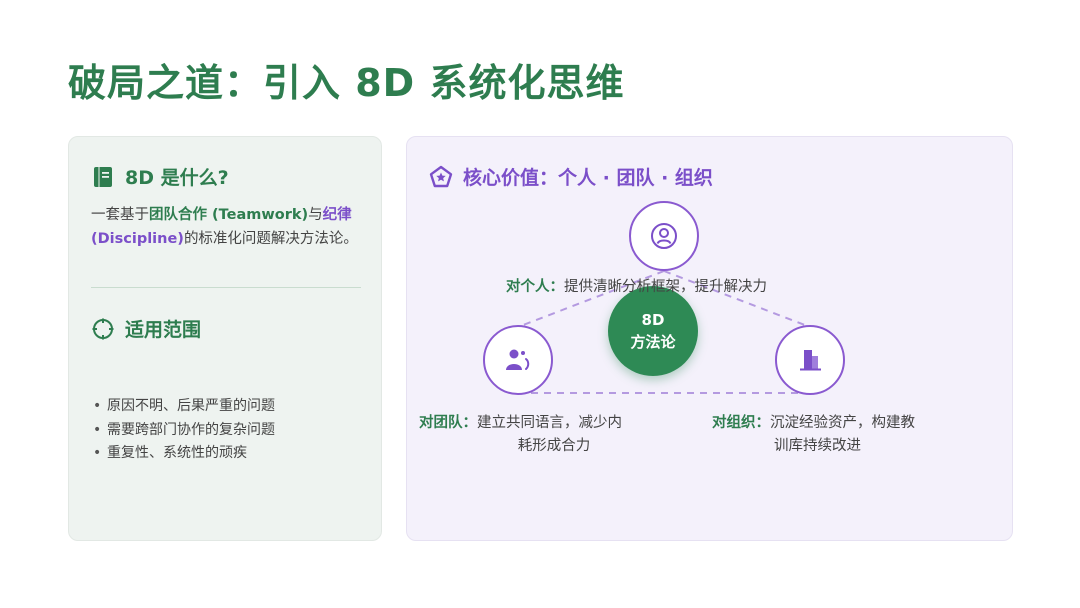 The height and width of the screenshot is (608, 1080). Describe the element at coordinates (653, 320) in the screenshot. I see `center-line-1: 8D` at that location.